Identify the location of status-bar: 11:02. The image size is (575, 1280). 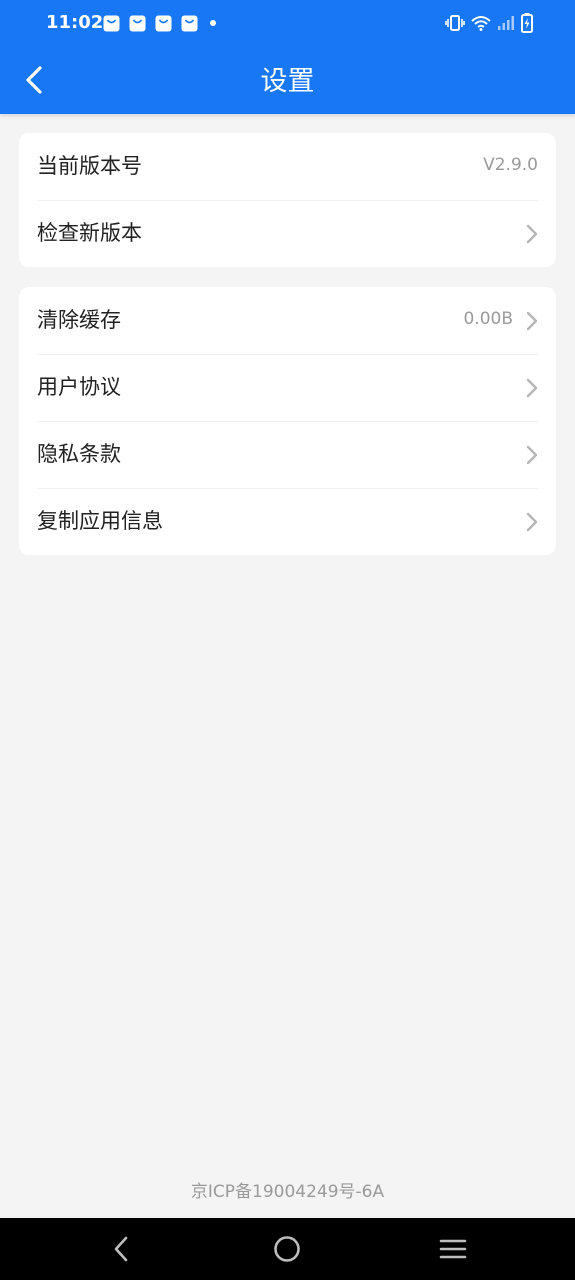
(287, 23).